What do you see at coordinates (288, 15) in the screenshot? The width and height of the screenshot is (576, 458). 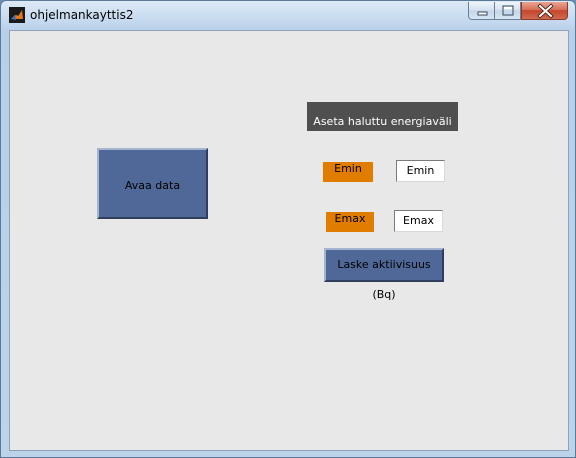 I see `title-bar: ohjelmankayttis2` at bounding box center [288, 15].